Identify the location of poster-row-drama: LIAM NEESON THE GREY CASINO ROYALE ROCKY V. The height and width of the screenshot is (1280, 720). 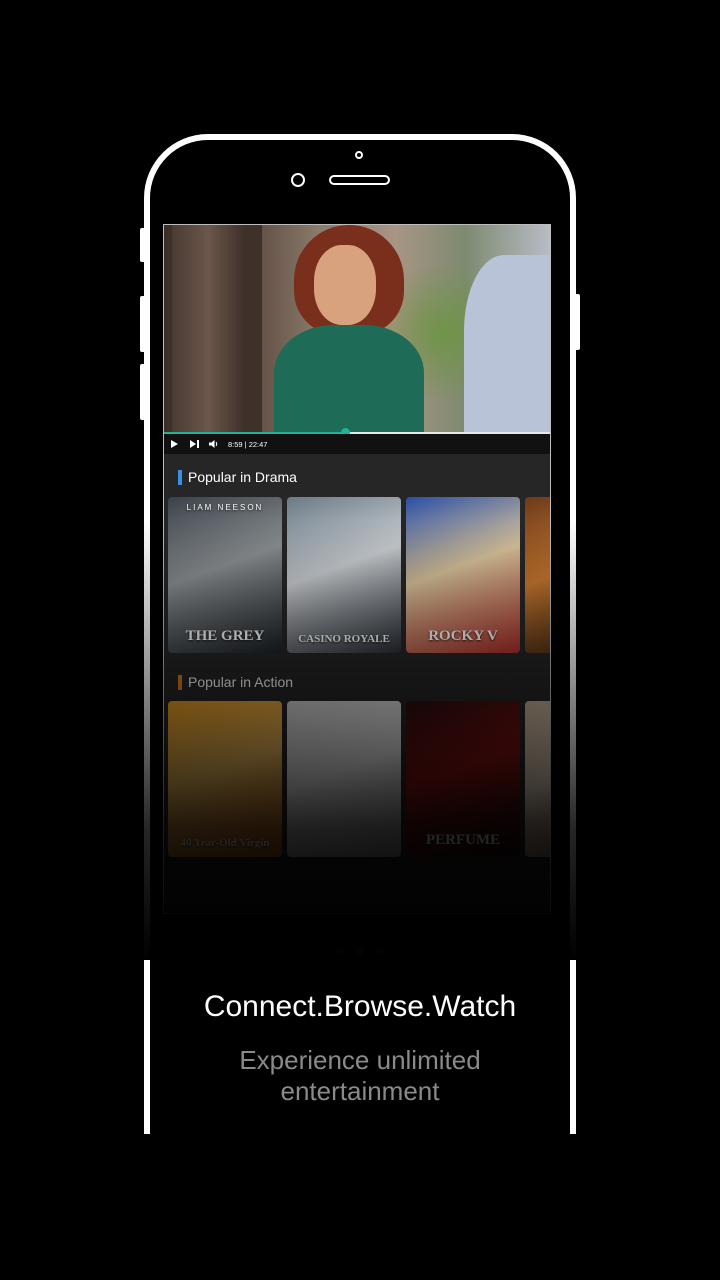
(359, 575).